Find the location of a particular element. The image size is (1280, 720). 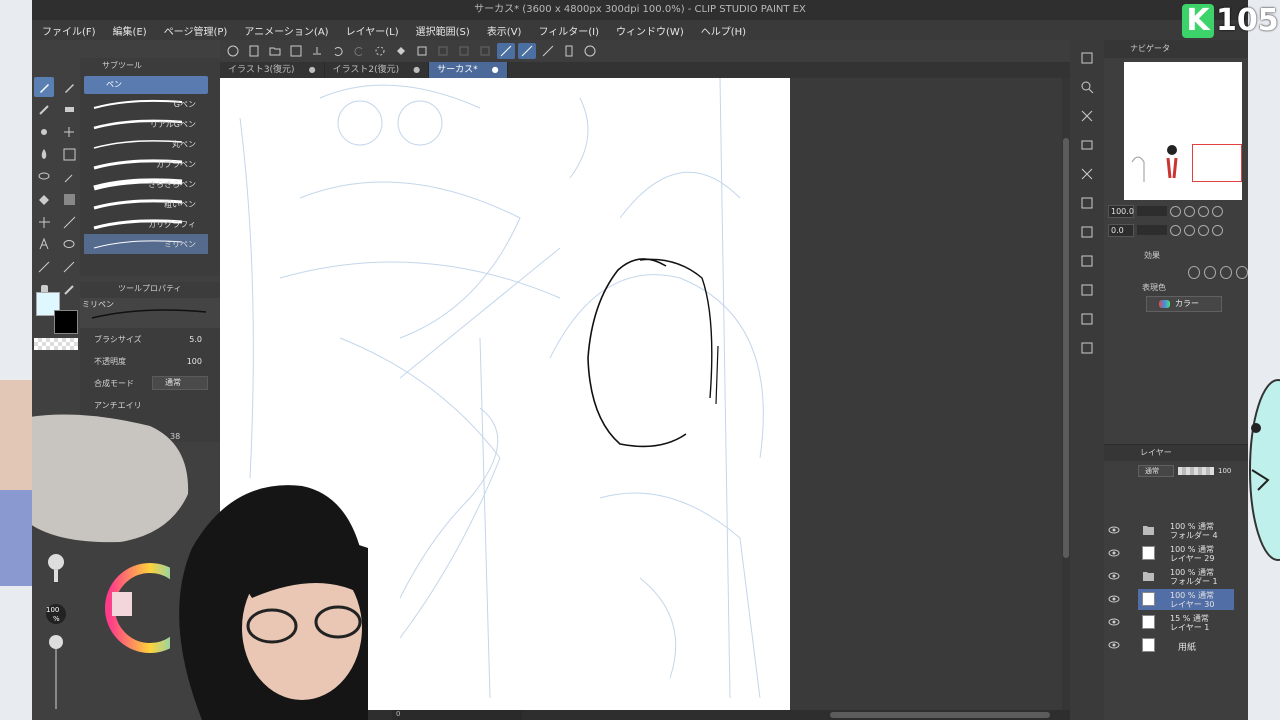

magic-wand-icon is located at coordinates (69, 177).